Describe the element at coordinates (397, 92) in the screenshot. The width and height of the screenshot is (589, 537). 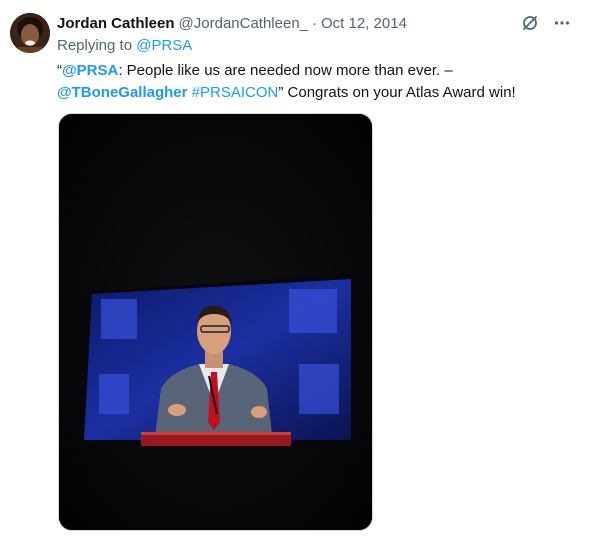
I see `tweet-text-part2: ” Congrats on your Atlas Award win!` at that location.